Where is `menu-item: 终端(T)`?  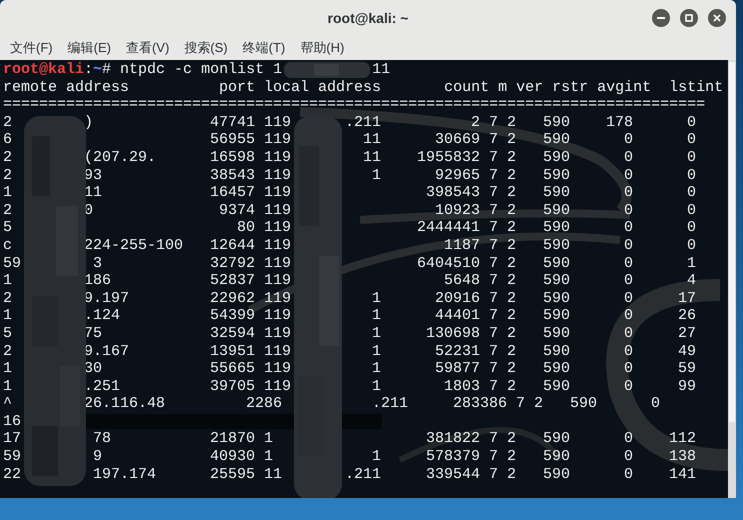 menu-item: 终端(T) is located at coordinates (264, 48).